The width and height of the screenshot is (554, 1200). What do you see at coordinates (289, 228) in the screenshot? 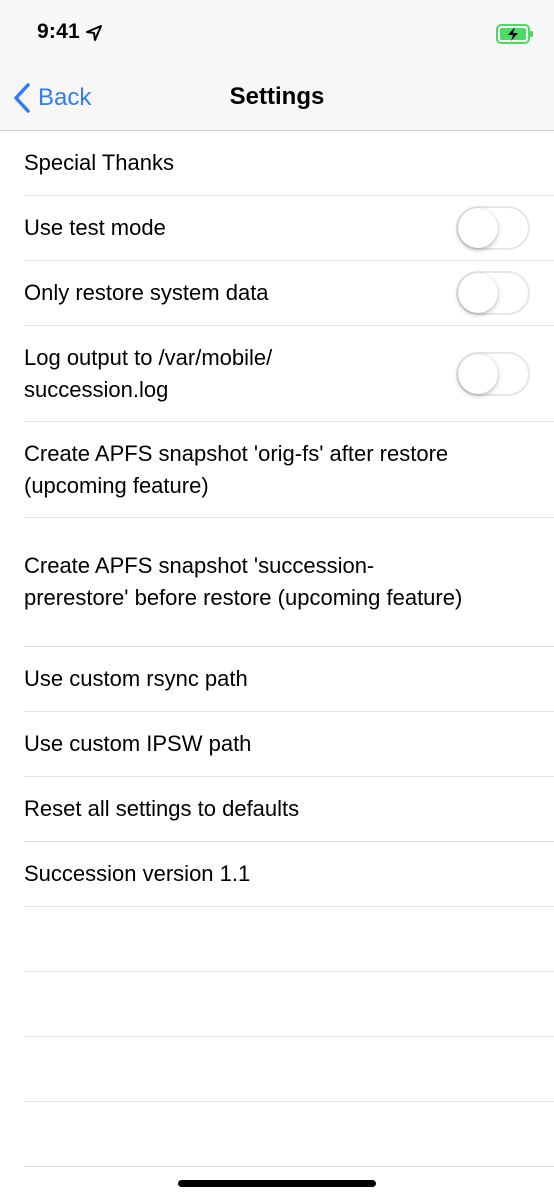
I see `settings-row-test-mode: Use test mode` at bounding box center [289, 228].